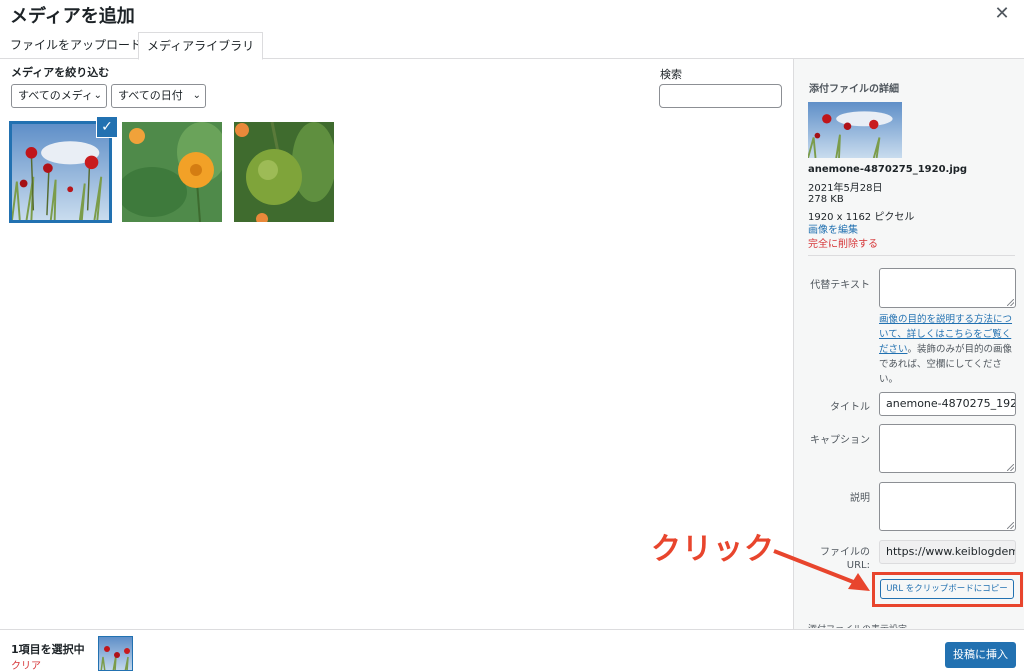 The width and height of the screenshot is (1024, 672). I want to click on checkmark-icon: ✓, so click(107, 127).